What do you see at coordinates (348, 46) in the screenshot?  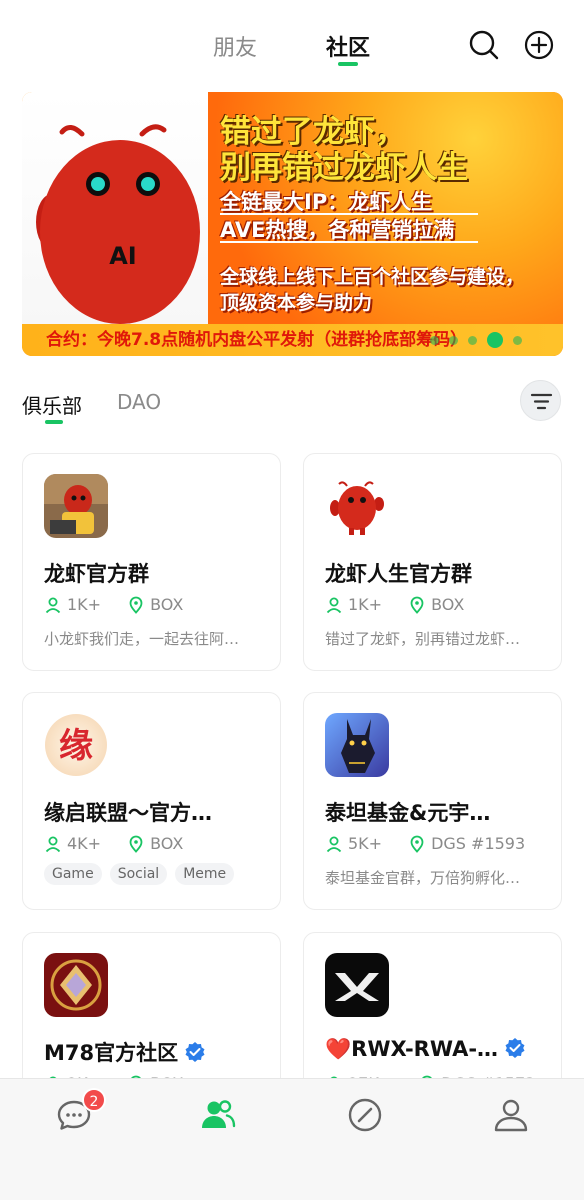 I see `tab-community: 社区` at bounding box center [348, 46].